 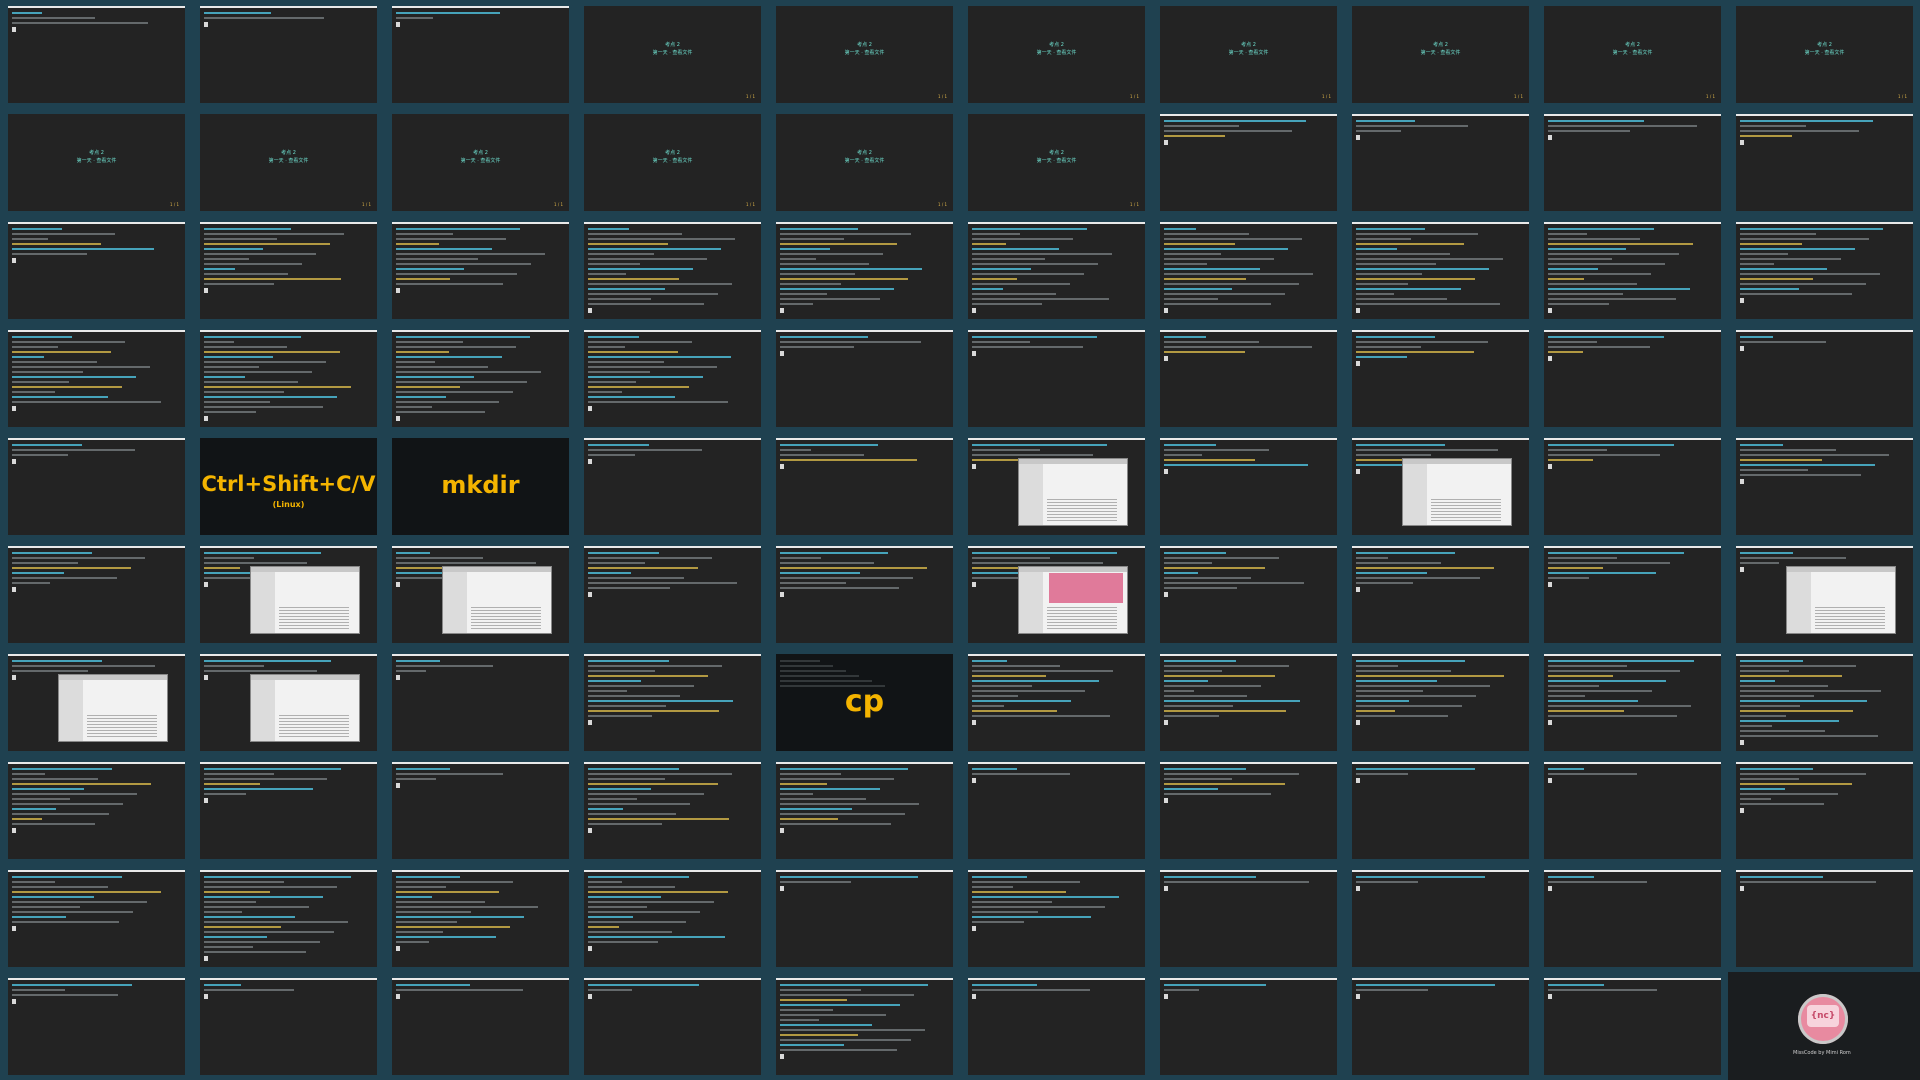 I want to click on video-thumbnail: cp, so click(x=864, y=702).